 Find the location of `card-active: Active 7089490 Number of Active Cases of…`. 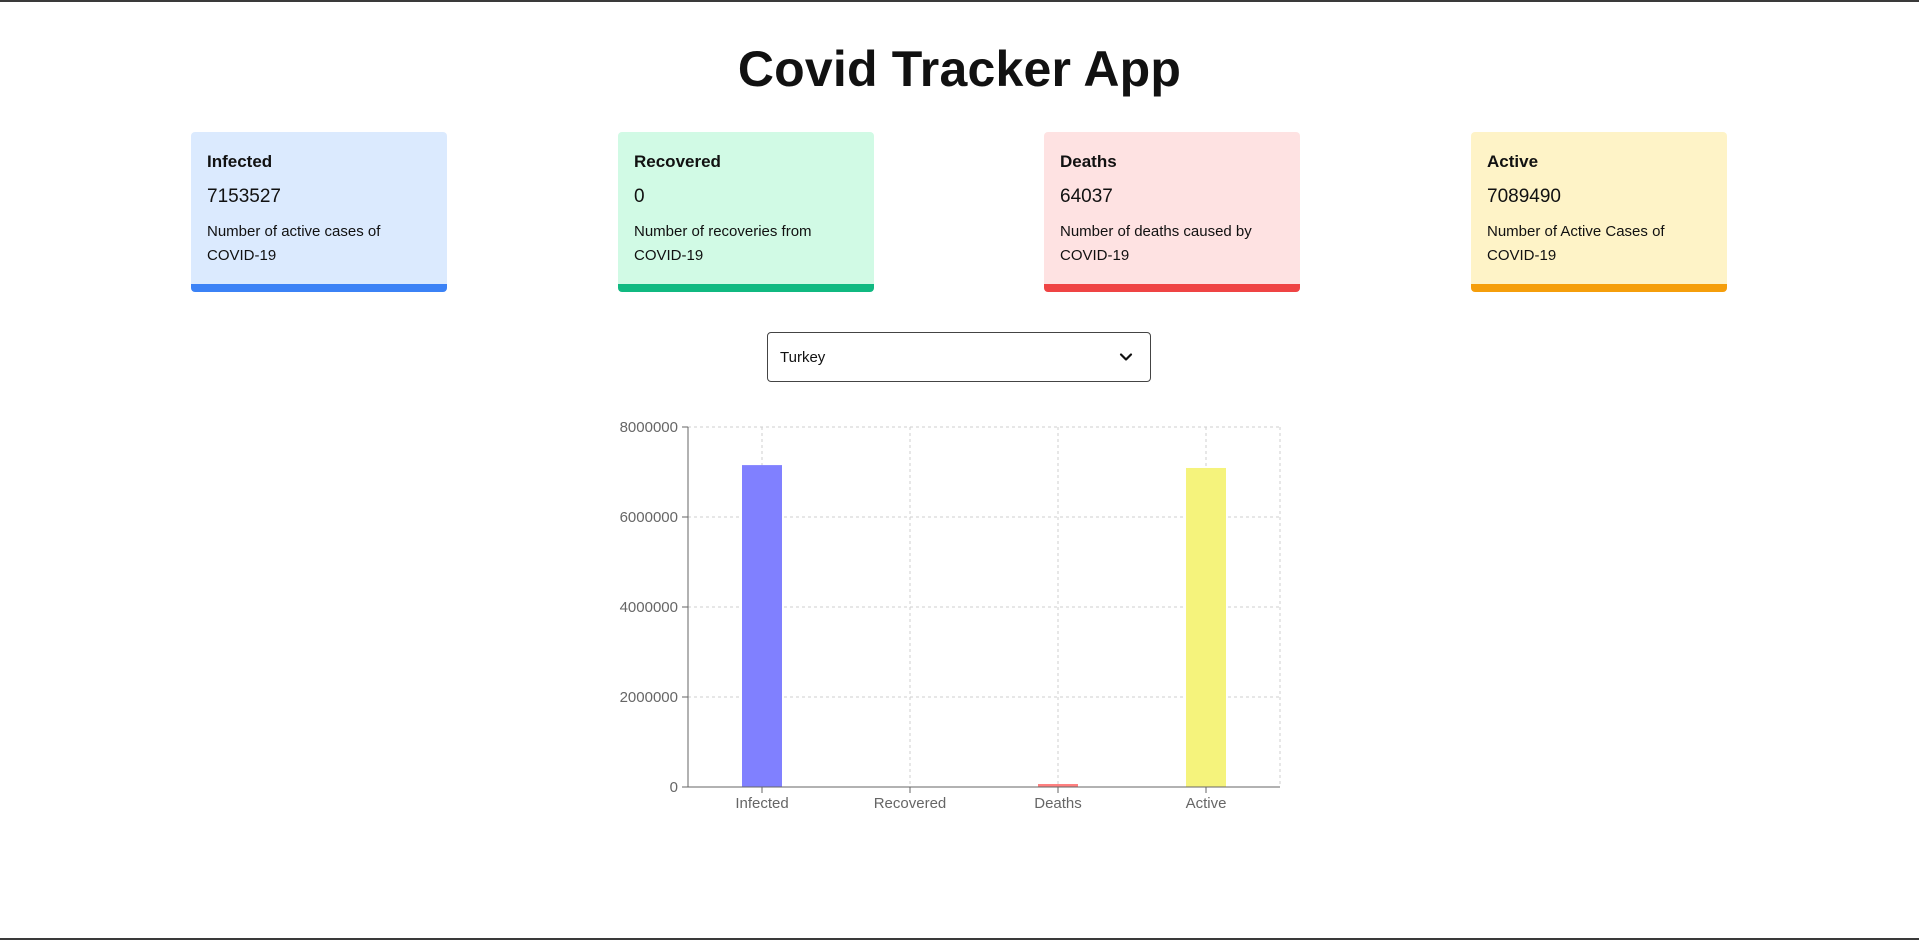

card-active: Active 7089490 Number of Active Cases of… is located at coordinates (1599, 212).